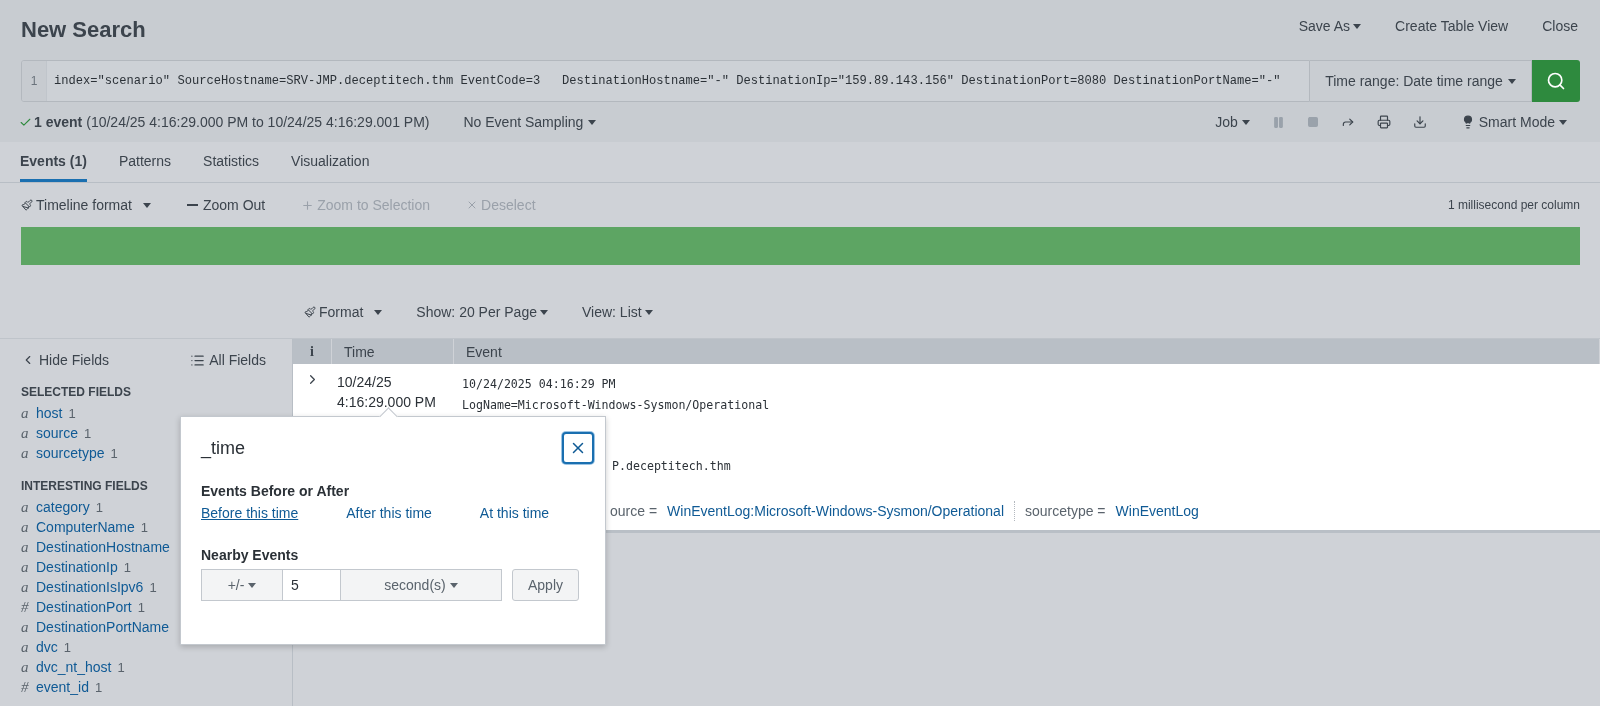 The width and height of the screenshot is (1600, 706). Describe the element at coordinates (84, 527) in the screenshot. I see `field-name: ComputerName` at that location.